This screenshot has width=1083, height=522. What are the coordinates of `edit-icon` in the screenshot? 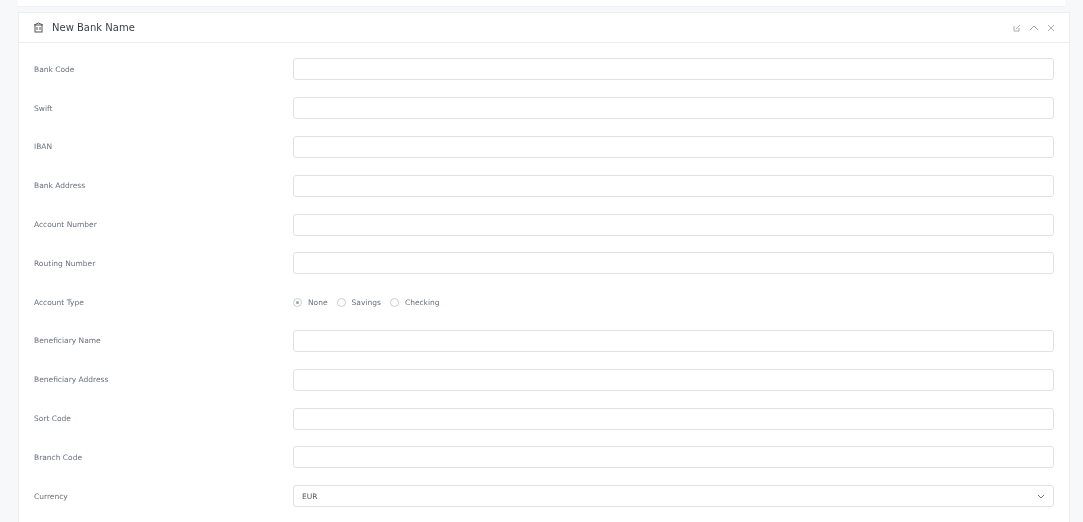 It's located at (1017, 27).